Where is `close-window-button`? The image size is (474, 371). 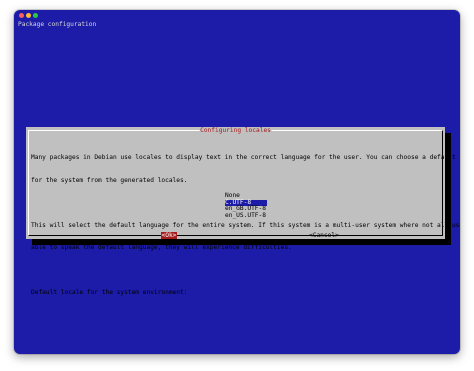
close-window-button is located at coordinates (21, 15).